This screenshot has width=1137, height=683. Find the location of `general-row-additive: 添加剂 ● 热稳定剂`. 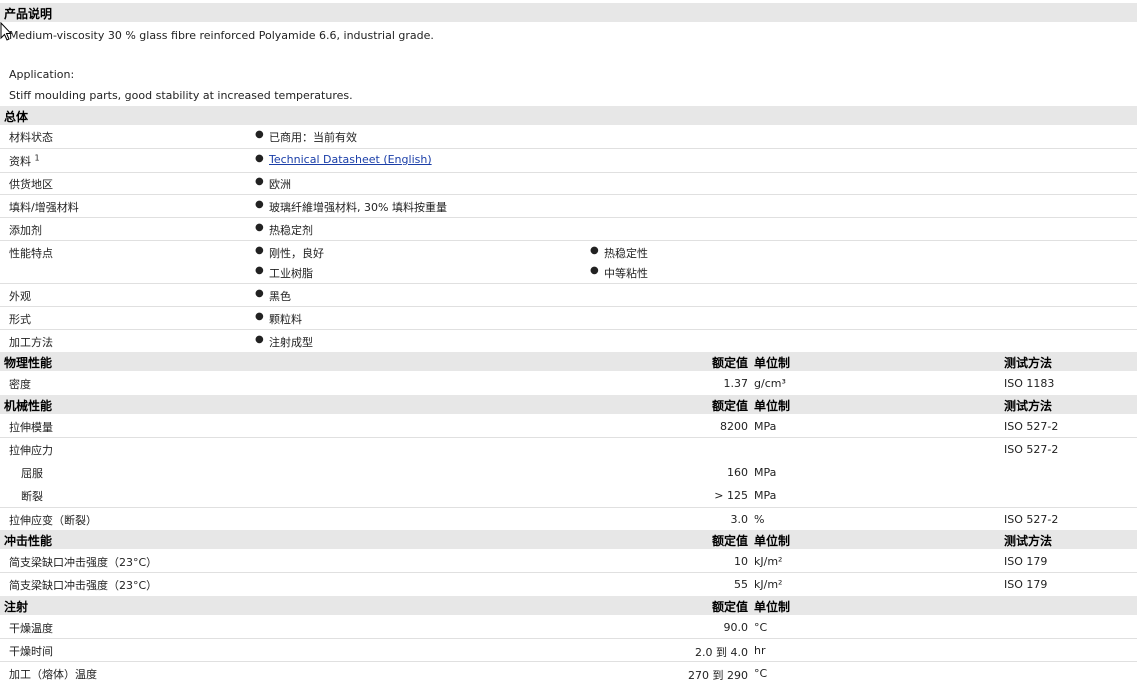

general-row-additive: 添加剂 ● 热稳定剂 is located at coordinates (568, 229).